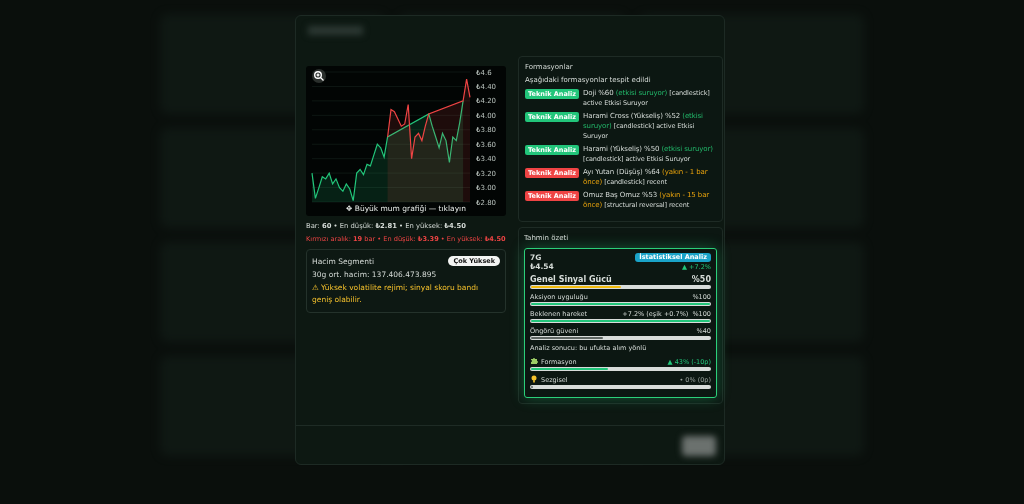  I want to click on zoom-in-icon, so click(319, 76).